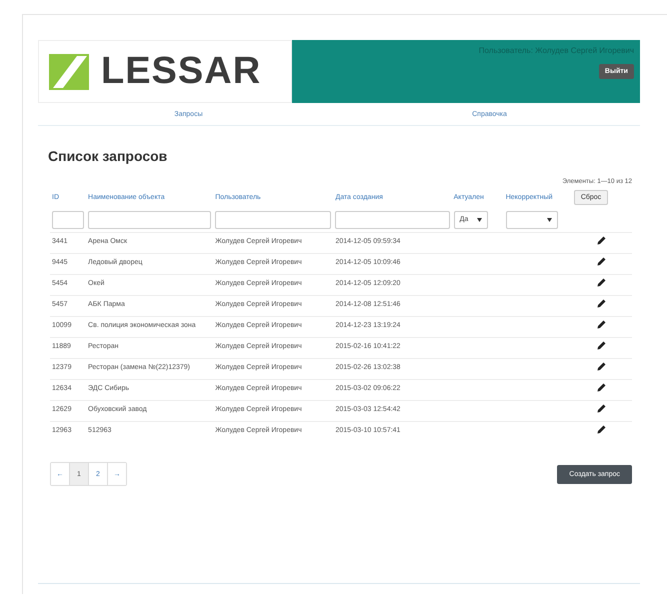 The image size is (667, 595). Describe the element at coordinates (181, 71) in the screenshot. I see `logo-text: LESSAR` at that location.